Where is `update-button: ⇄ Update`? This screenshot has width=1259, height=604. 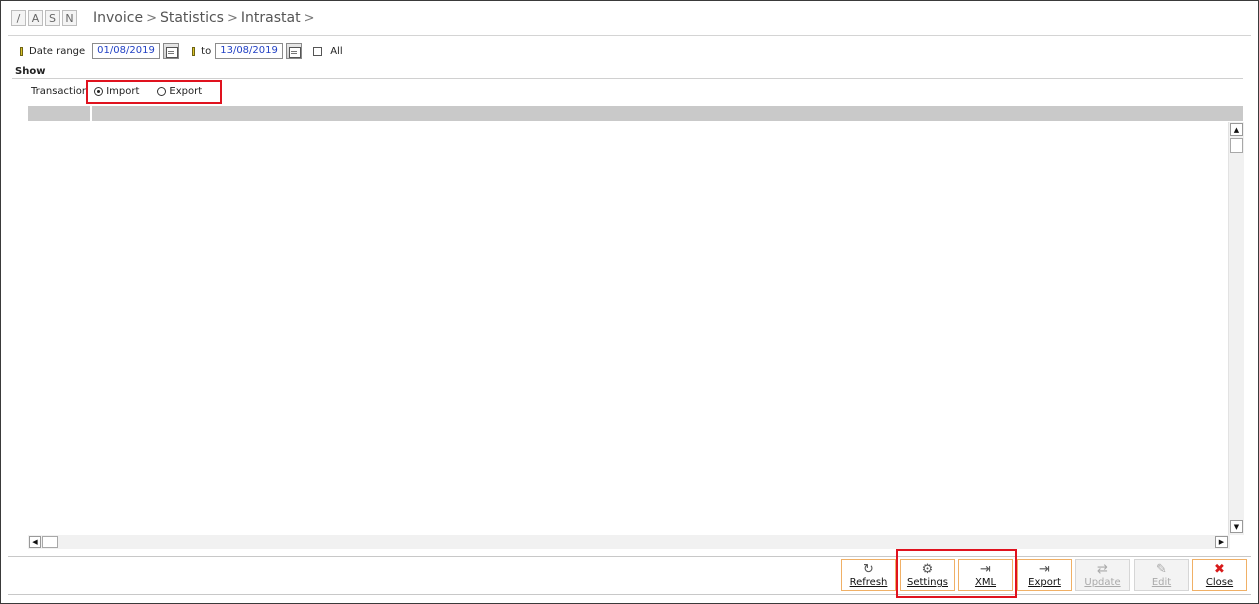 update-button: ⇄ Update is located at coordinates (1102, 575).